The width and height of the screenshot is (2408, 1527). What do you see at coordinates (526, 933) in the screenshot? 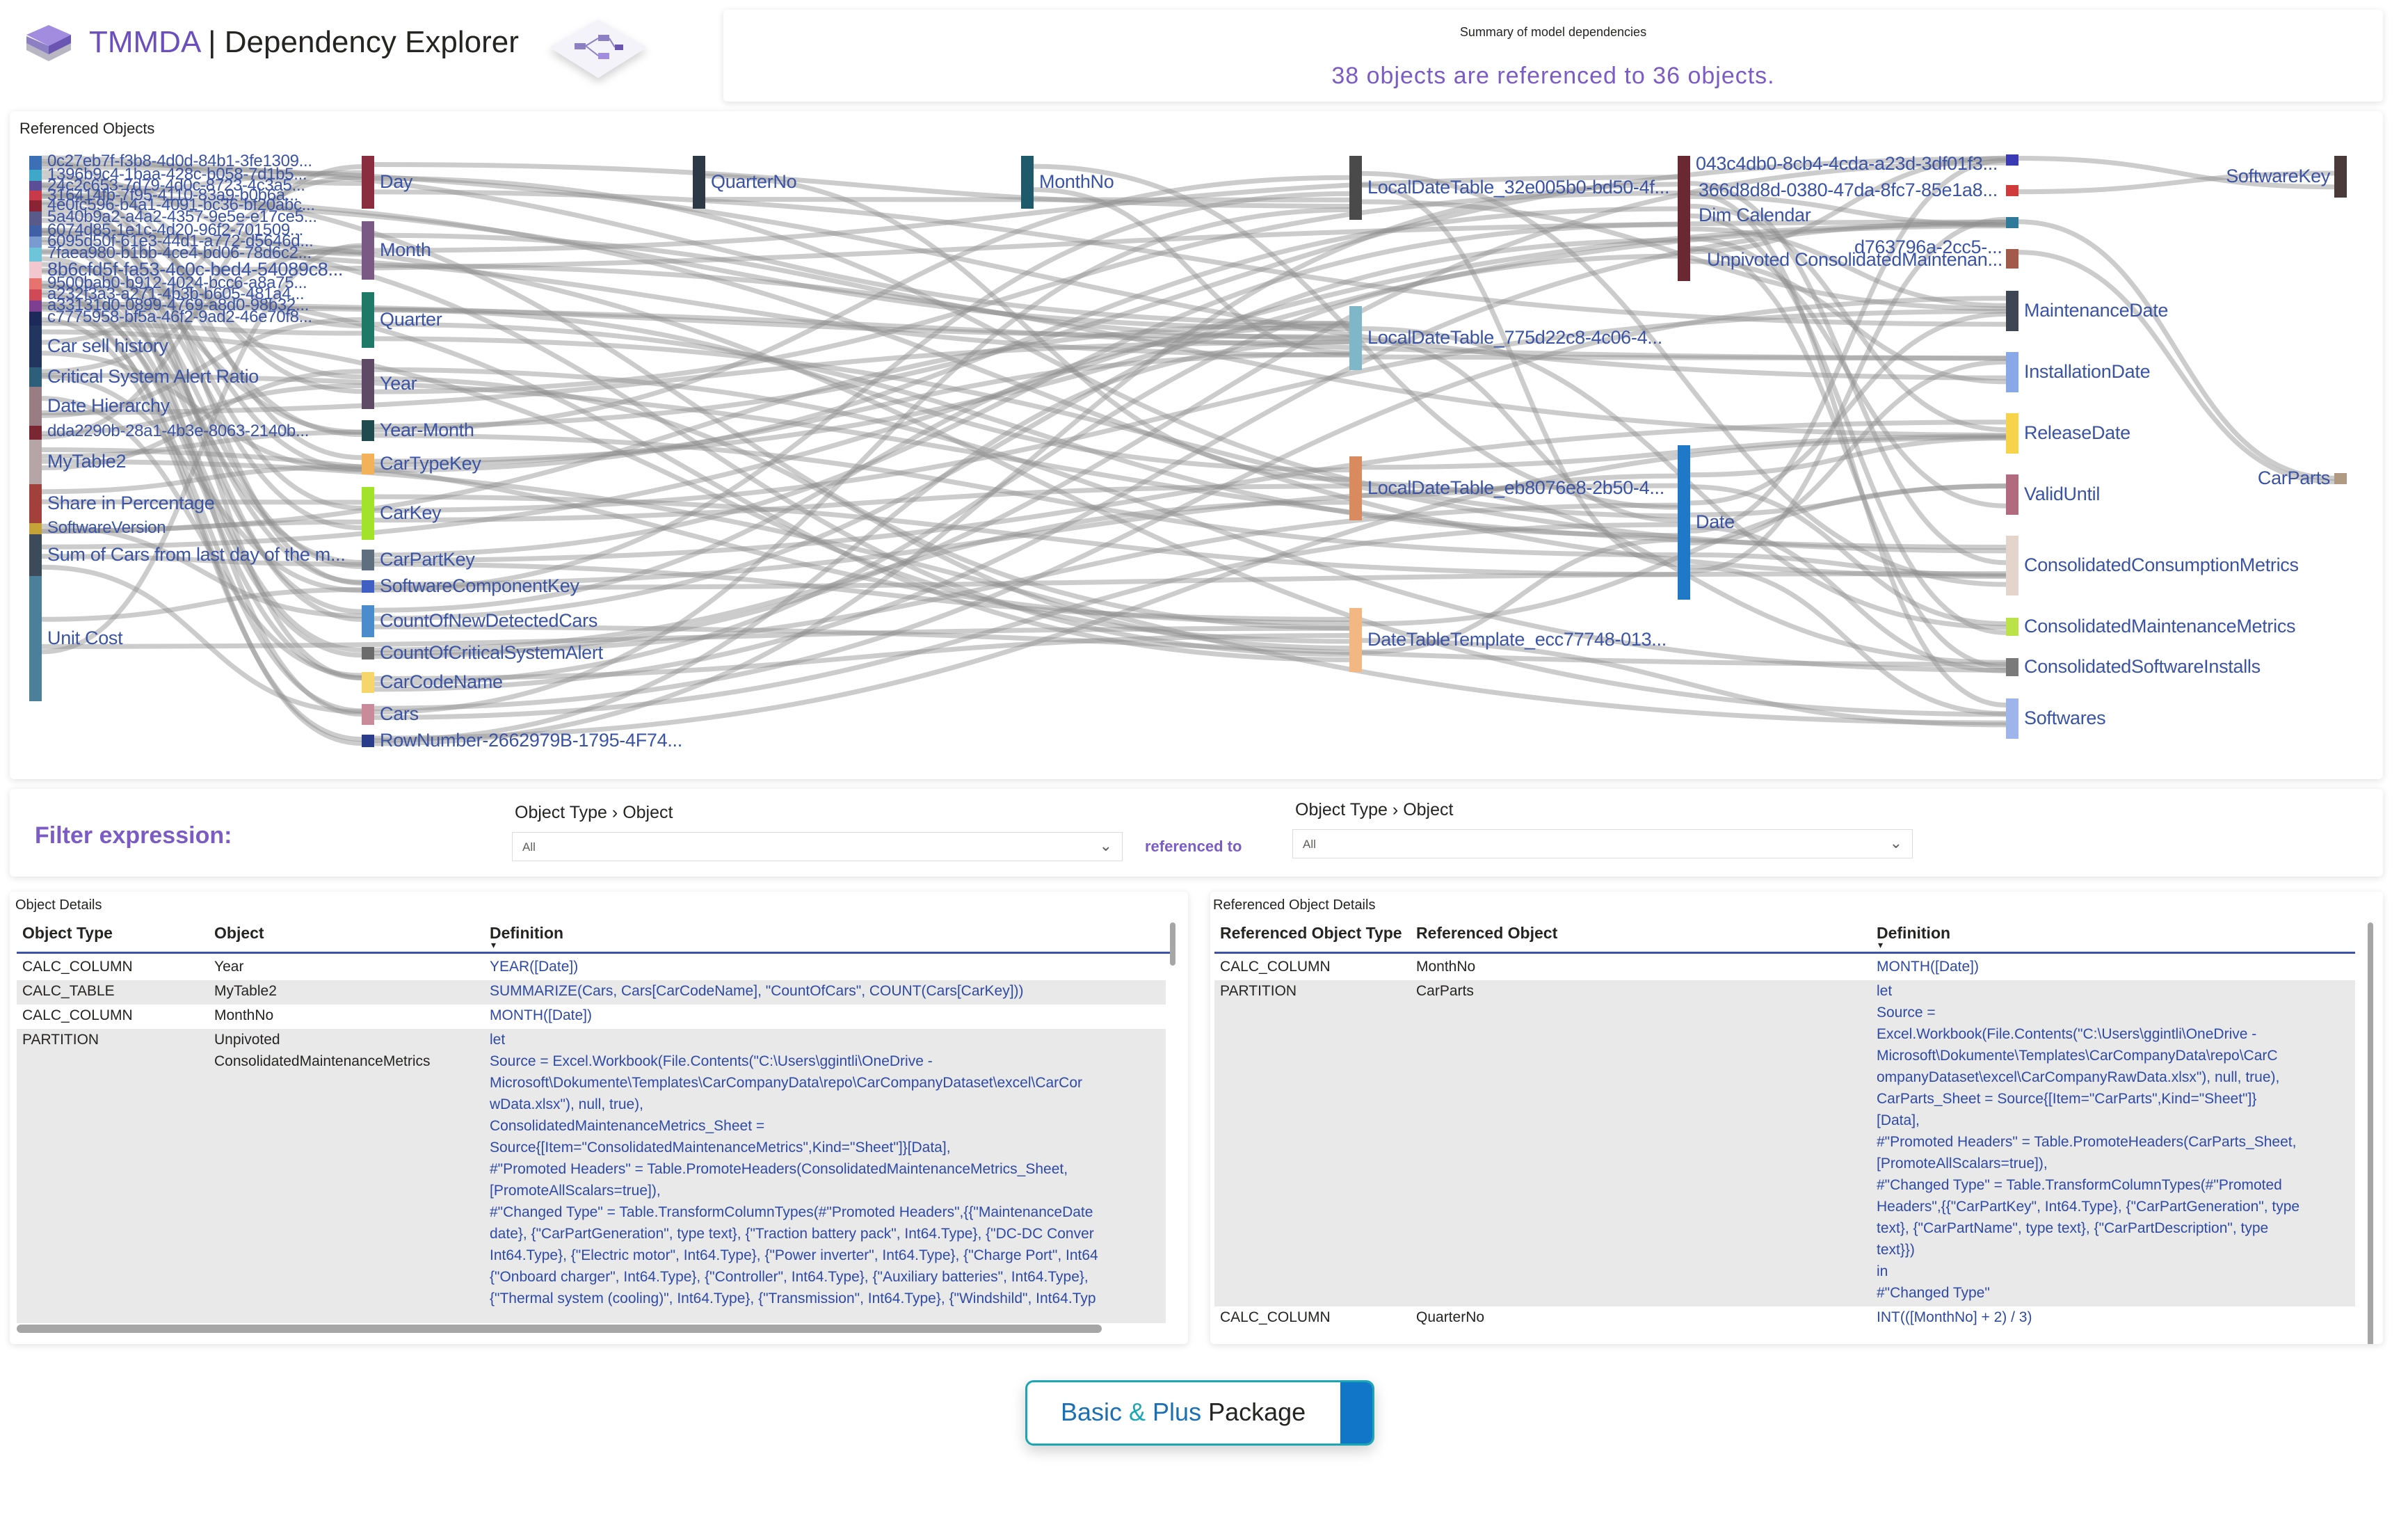
I see `col-header-definition: Definition` at bounding box center [526, 933].